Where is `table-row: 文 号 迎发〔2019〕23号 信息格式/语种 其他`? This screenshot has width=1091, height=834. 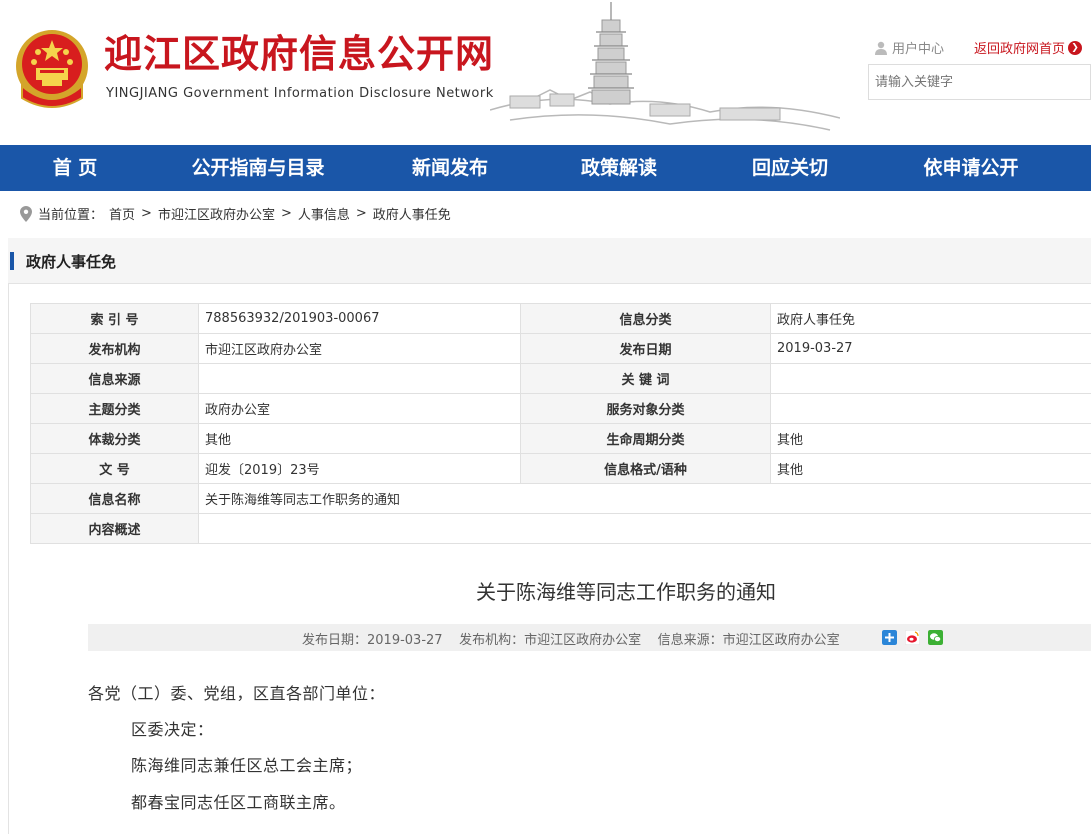
table-row: 文 号 迎发〔2019〕23号 信息格式/语种 其他 is located at coordinates (560, 468).